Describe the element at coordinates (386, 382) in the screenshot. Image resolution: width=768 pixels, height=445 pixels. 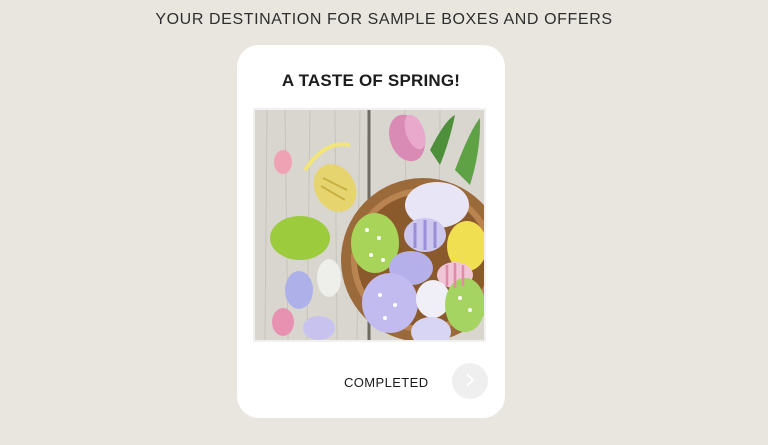
I see `completion-status: COMPLETED` at that location.